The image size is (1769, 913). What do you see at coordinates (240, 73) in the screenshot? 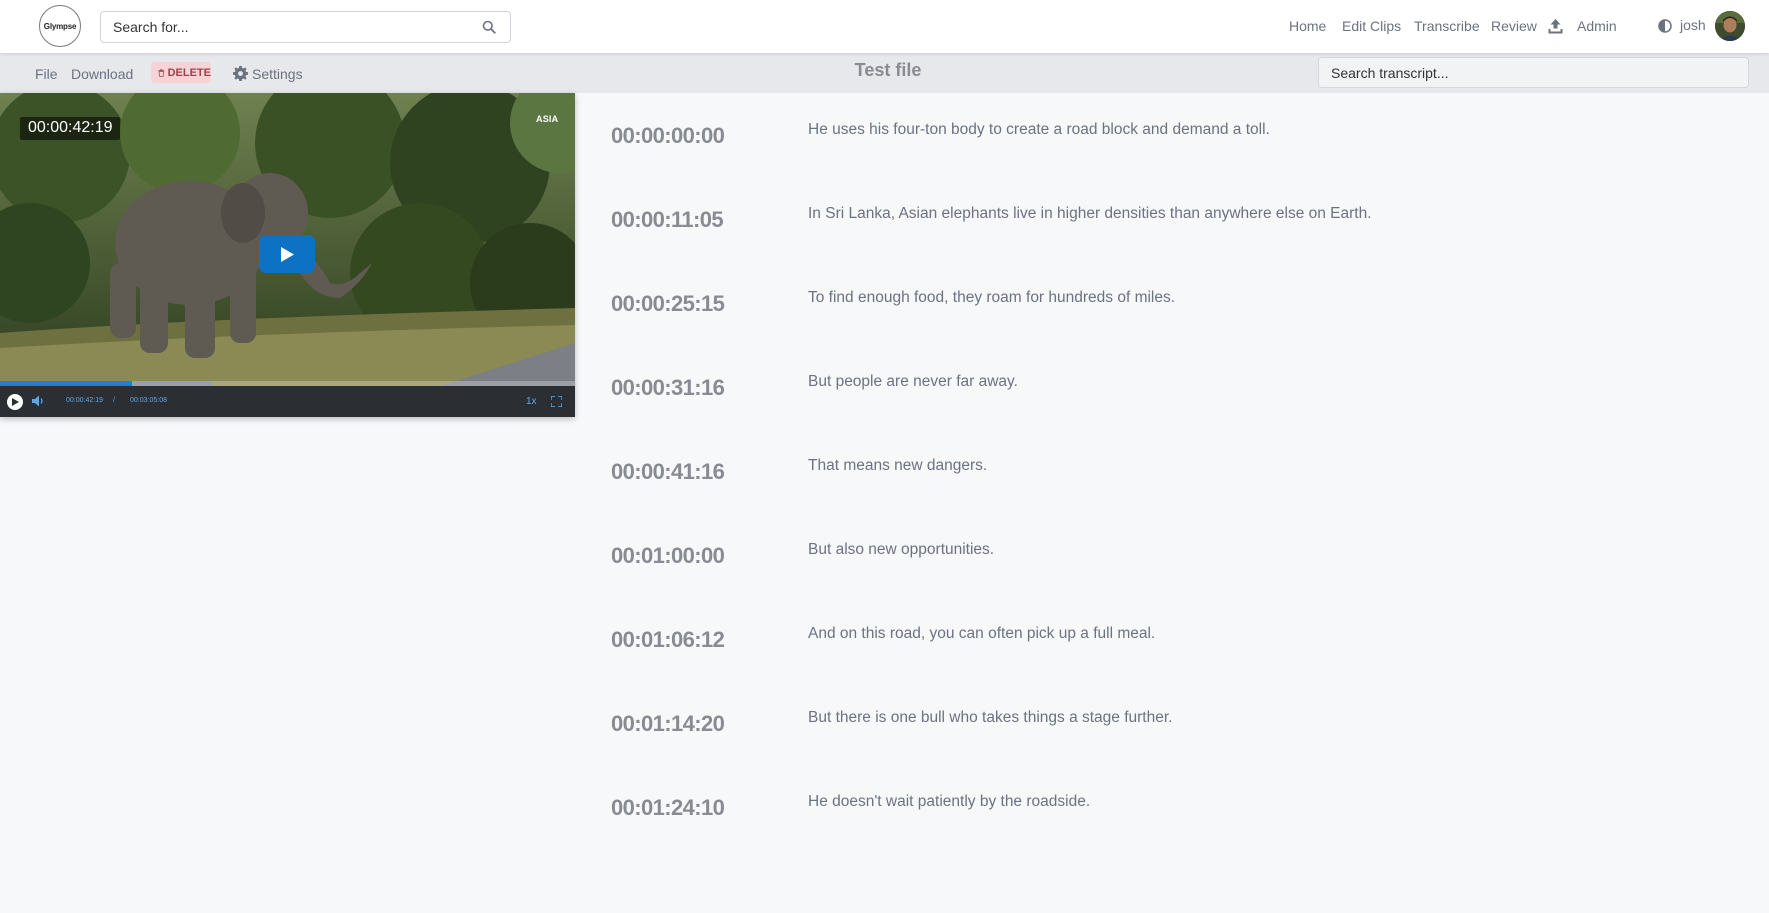
I see `gear-icon` at bounding box center [240, 73].